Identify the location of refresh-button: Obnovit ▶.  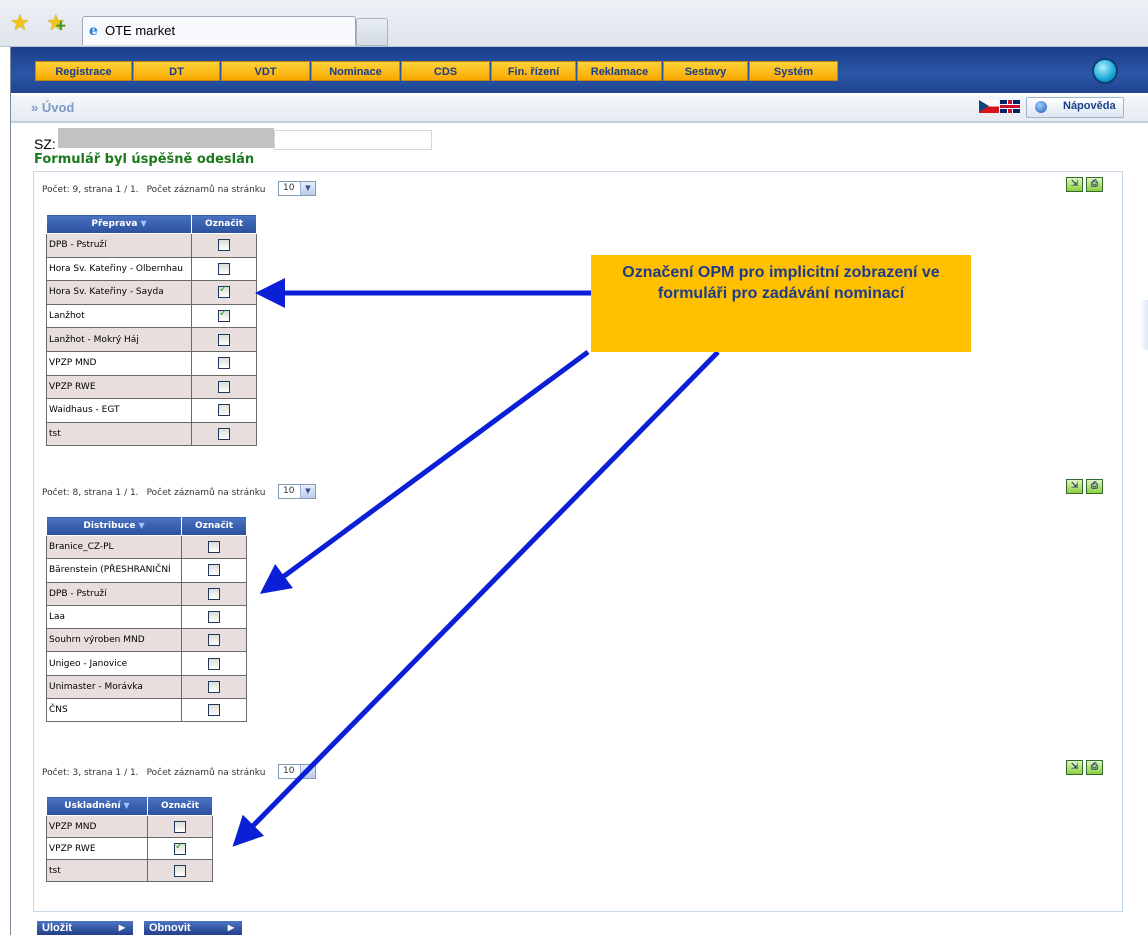
(193, 928).